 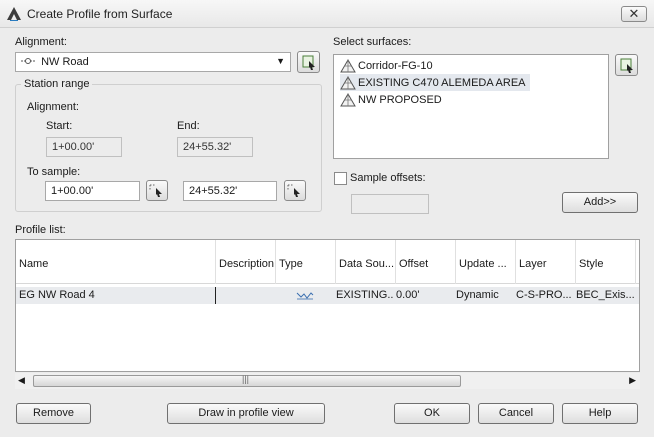 I want to click on surface-item: NW PROPOSED, so click(x=393, y=99).